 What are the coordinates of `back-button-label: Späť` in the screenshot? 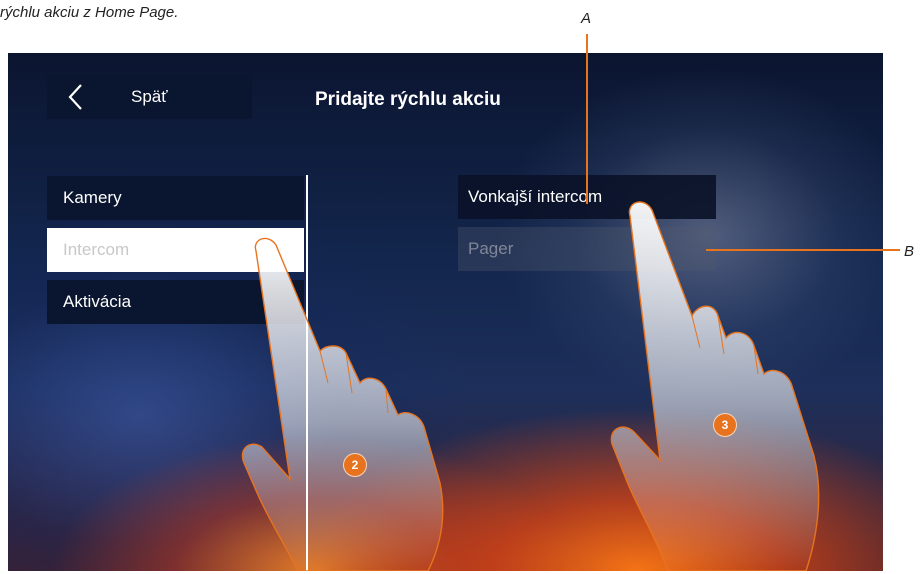 It's located at (149, 96).